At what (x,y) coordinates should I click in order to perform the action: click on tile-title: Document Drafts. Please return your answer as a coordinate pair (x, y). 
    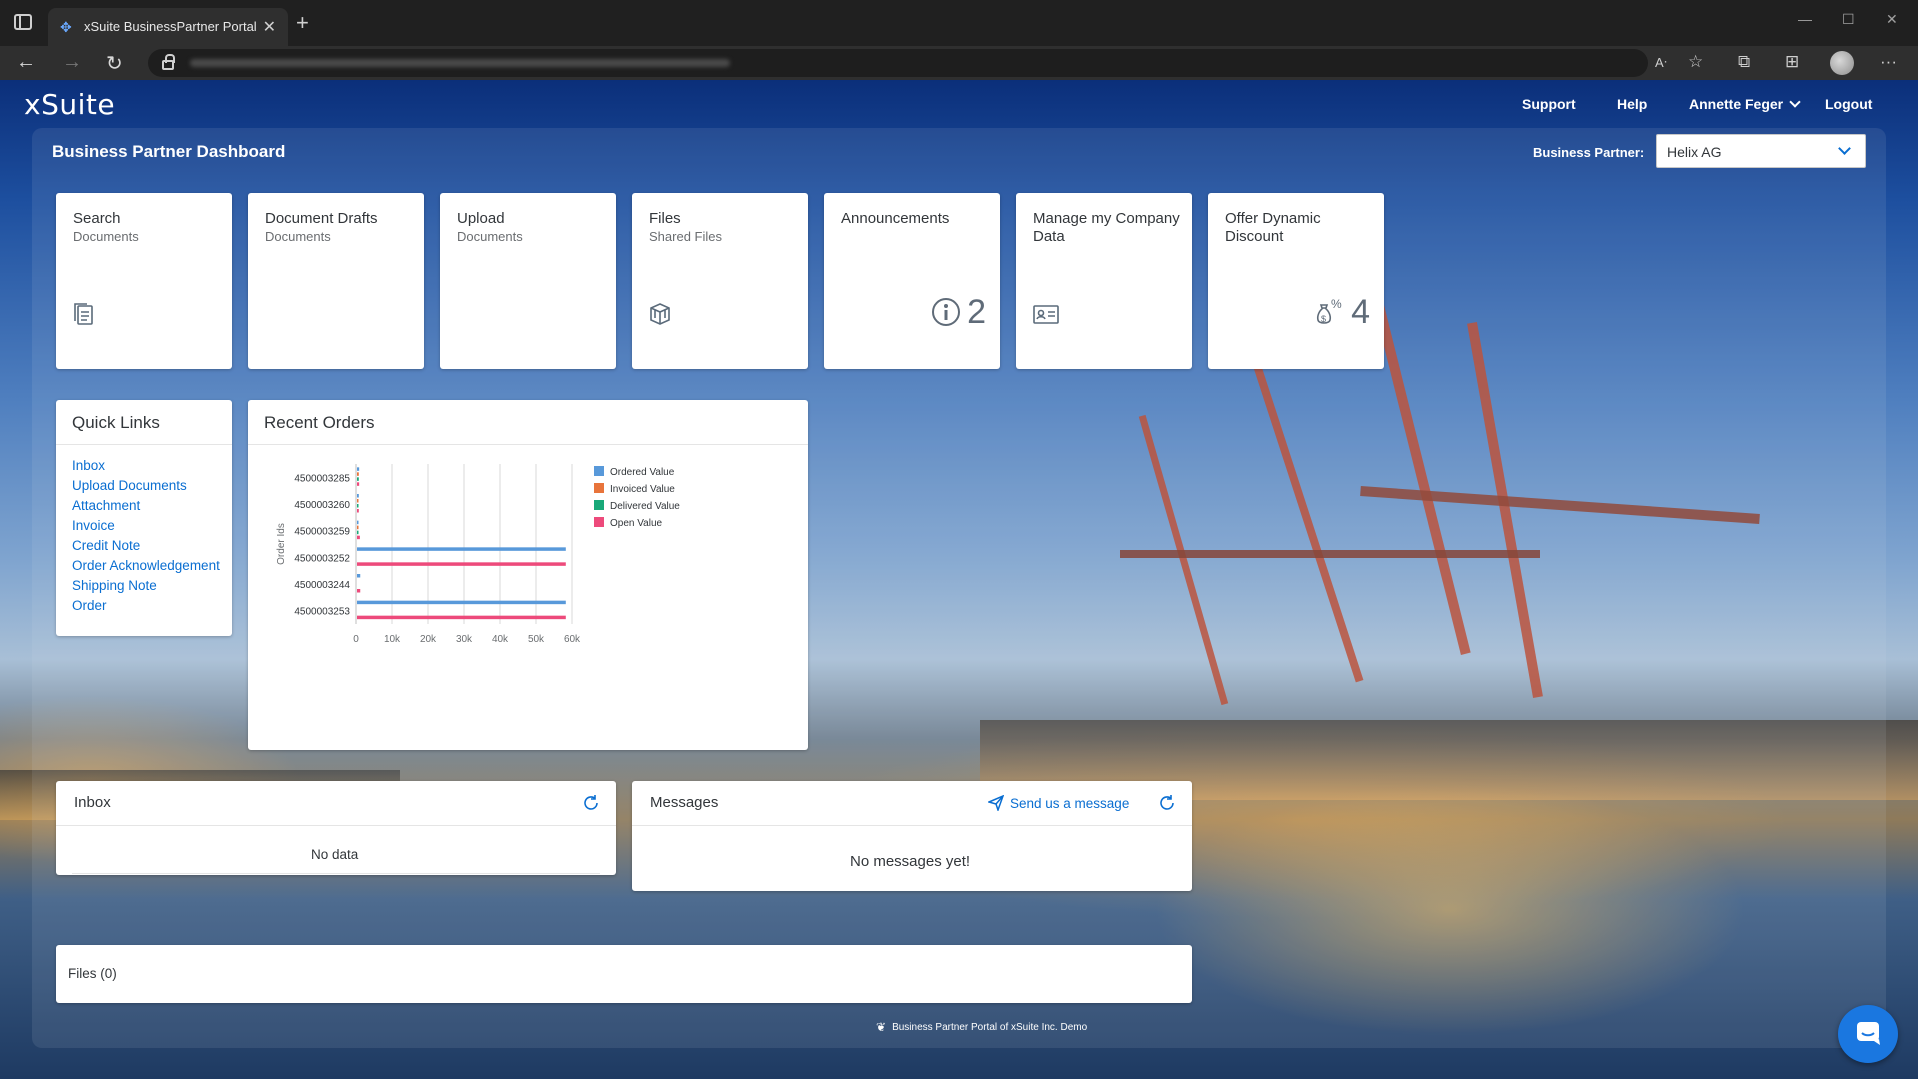
    Looking at the image, I should click on (321, 218).